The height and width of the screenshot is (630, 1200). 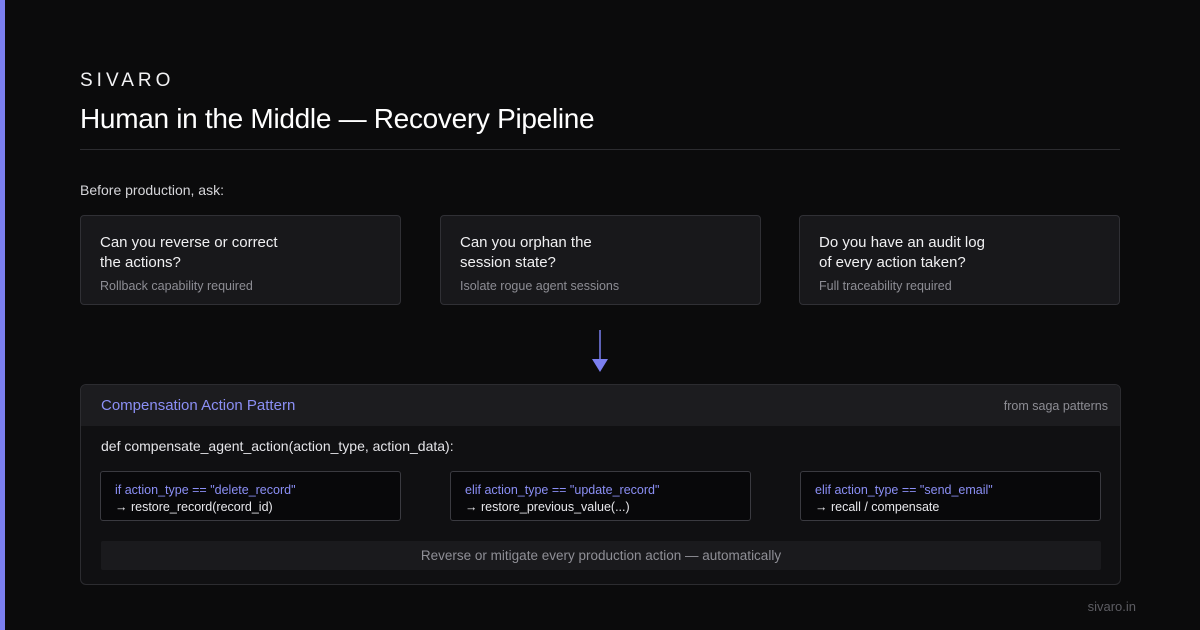 I want to click on case-condition: elif action_type == "send_email", so click(x=904, y=490).